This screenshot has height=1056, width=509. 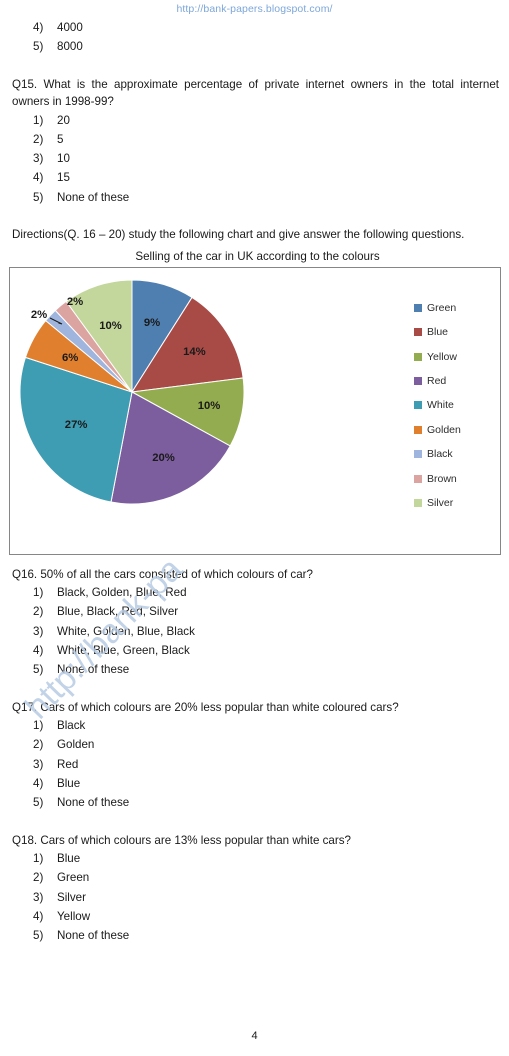 What do you see at coordinates (254, 650) in the screenshot?
I see `list-item: 4) White, Blue, Green, Black` at bounding box center [254, 650].